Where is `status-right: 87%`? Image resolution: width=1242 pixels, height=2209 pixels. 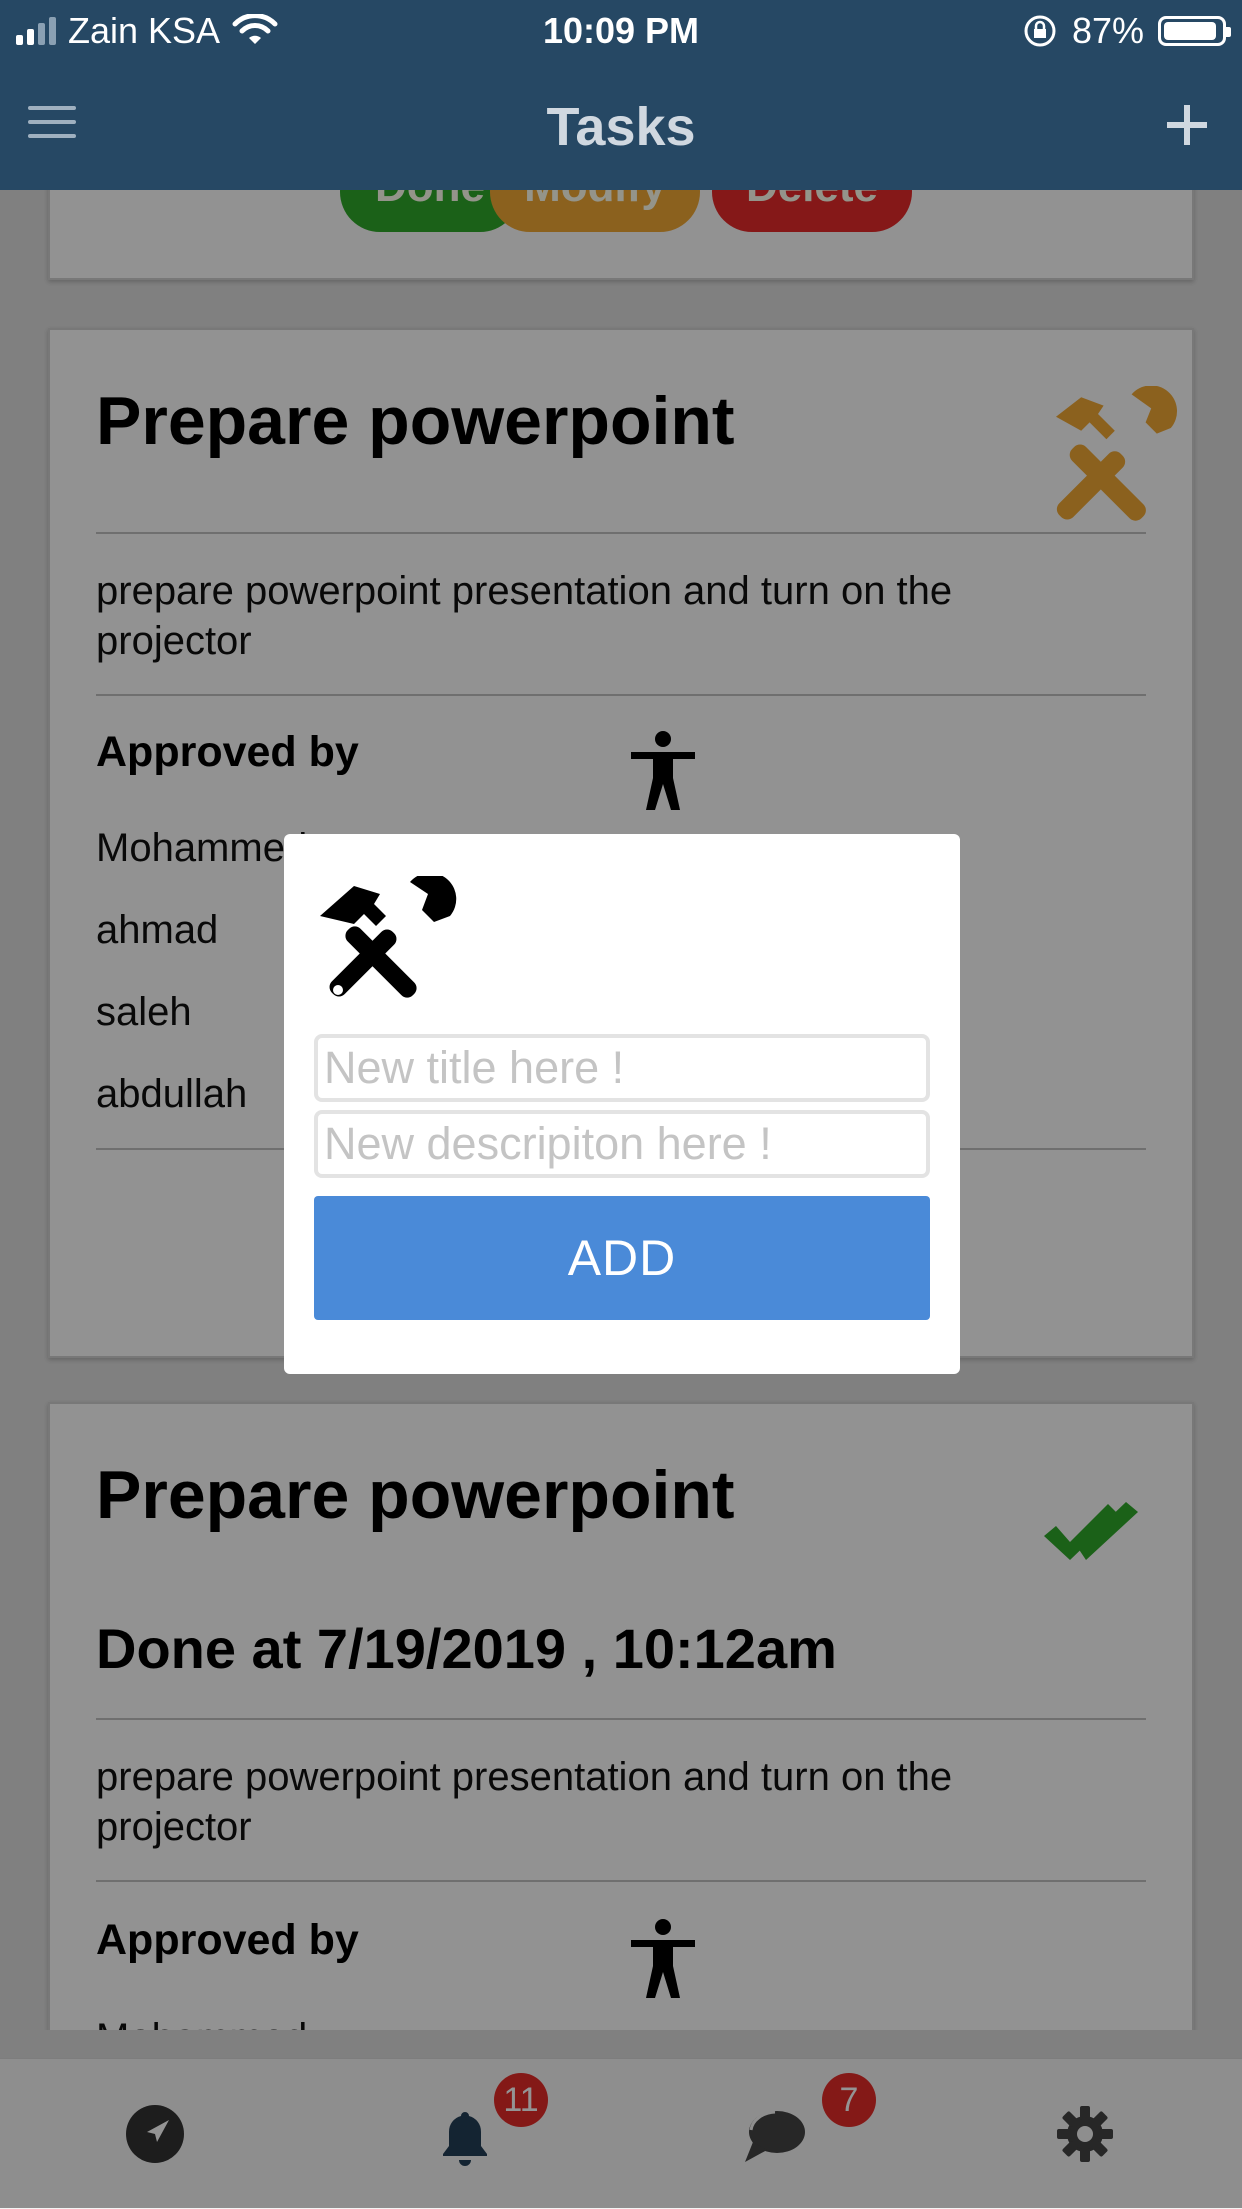
status-right: 87% is located at coordinates (1126, 31).